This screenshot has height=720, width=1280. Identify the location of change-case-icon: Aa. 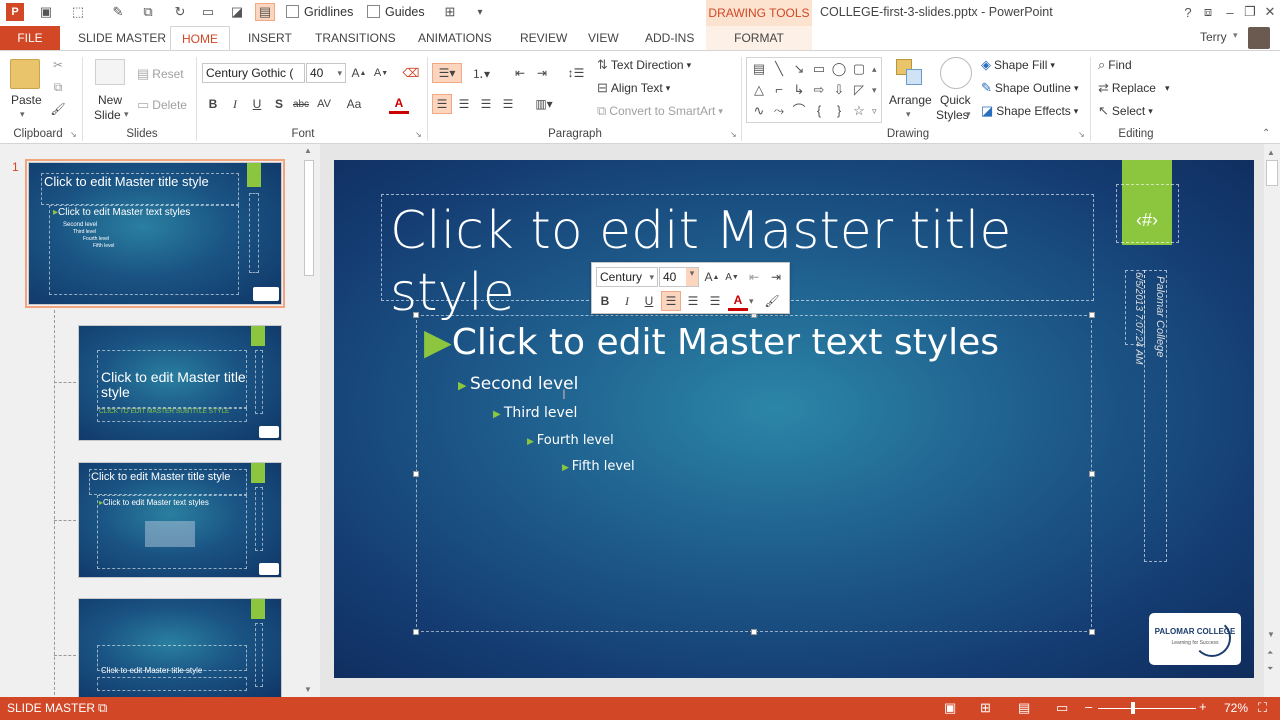
(354, 104).